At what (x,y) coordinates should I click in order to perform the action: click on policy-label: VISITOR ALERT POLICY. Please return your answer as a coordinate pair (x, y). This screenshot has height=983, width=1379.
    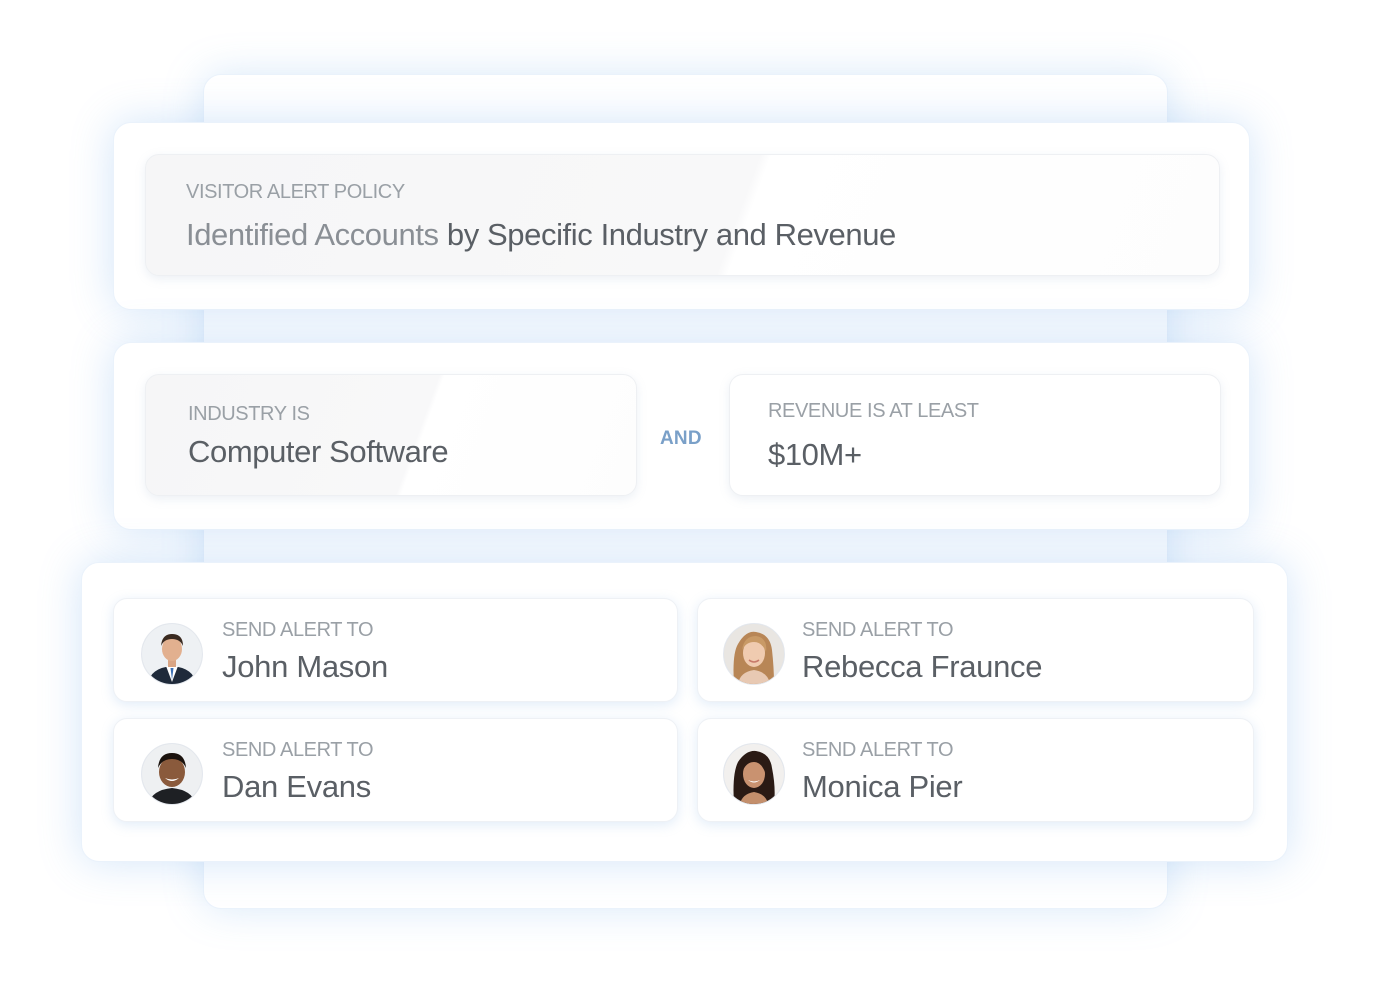
    Looking at the image, I should click on (295, 192).